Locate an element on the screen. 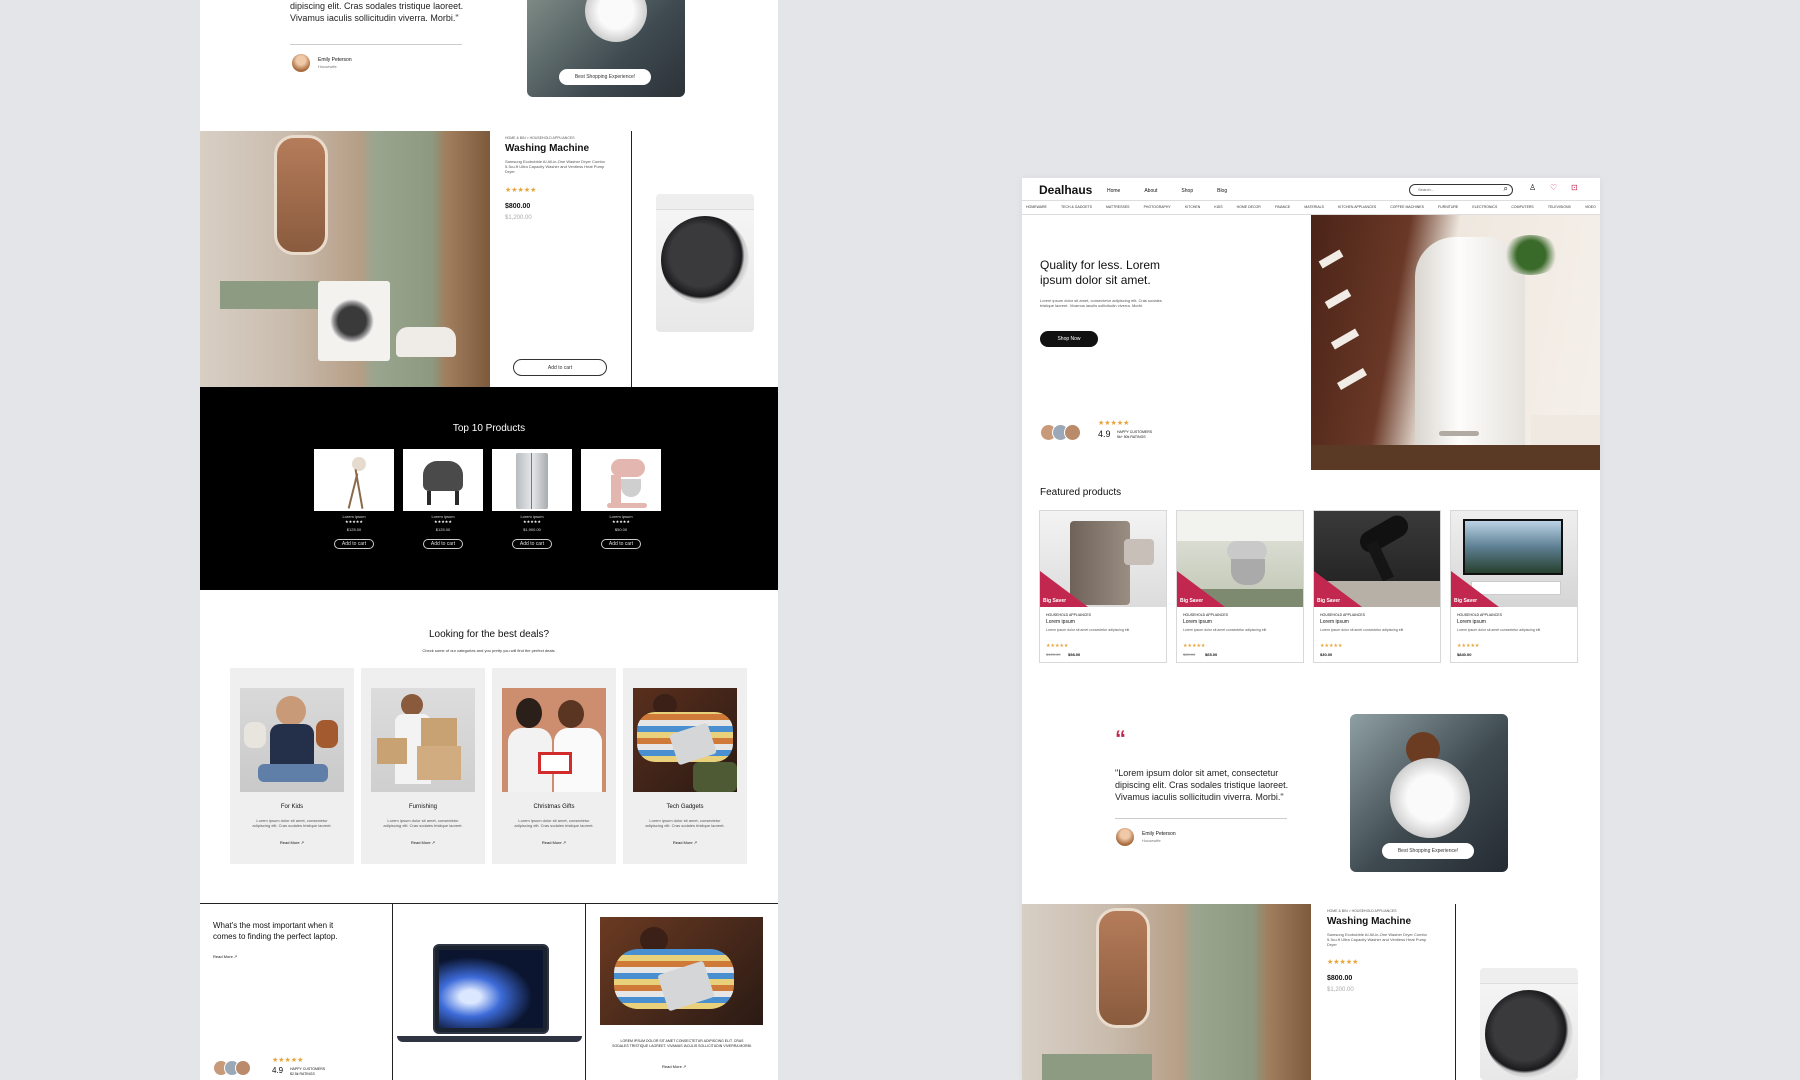 The image size is (1800, 1080). search-icon: ⌕ is located at coordinates (1506, 189).